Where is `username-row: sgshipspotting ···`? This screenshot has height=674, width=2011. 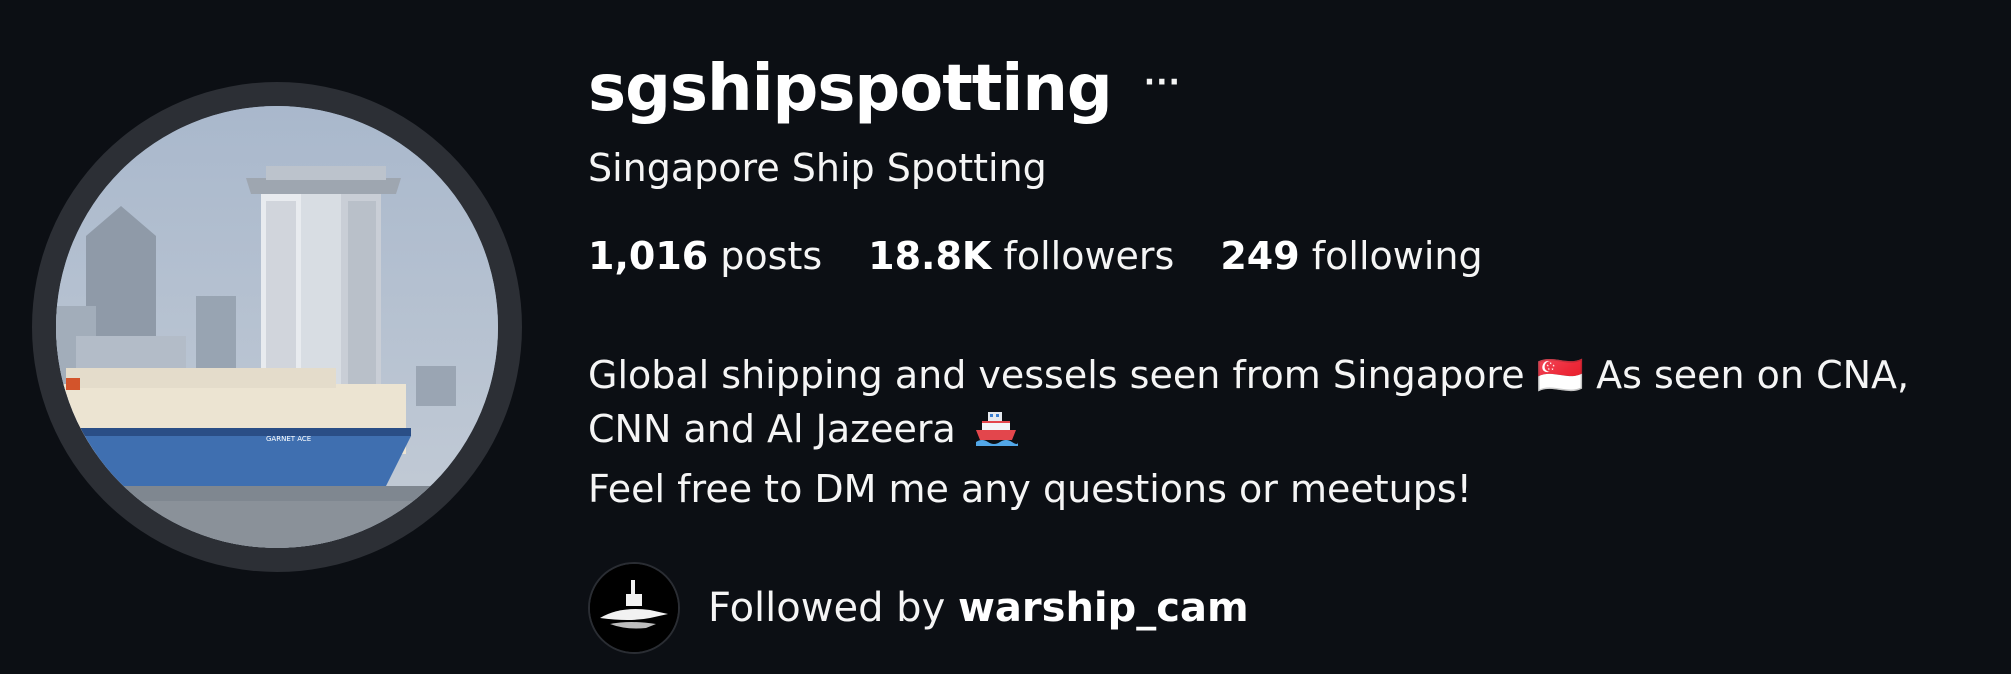
username-row: sgshipspotting ··· is located at coordinates (884, 89).